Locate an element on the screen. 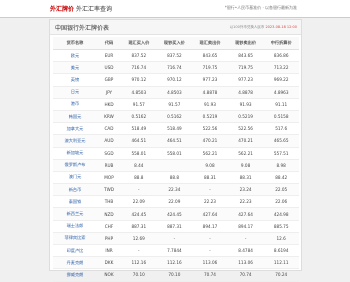  currency-code: INR is located at coordinates (109, 251).